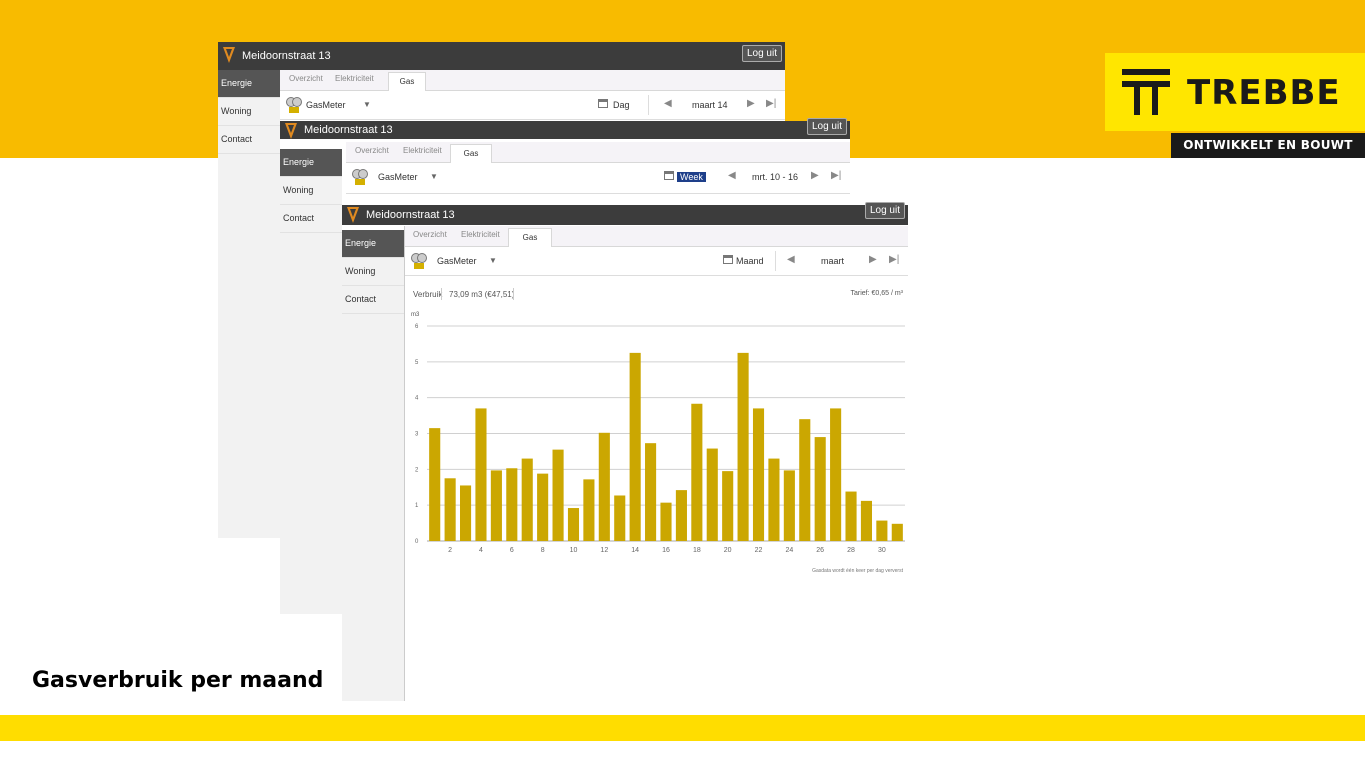 This screenshot has height=768, width=1365. I want to click on data-refresh-note: Gasdata wordt één keer per dag ververst, so click(857, 571).